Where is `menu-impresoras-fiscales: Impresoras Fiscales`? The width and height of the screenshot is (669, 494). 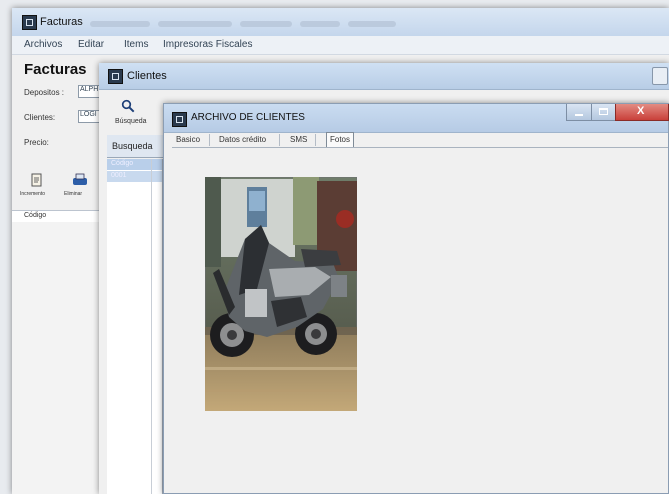 menu-impresoras-fiscales: Impresoras Fiscales is located at coordinates (207, 44).